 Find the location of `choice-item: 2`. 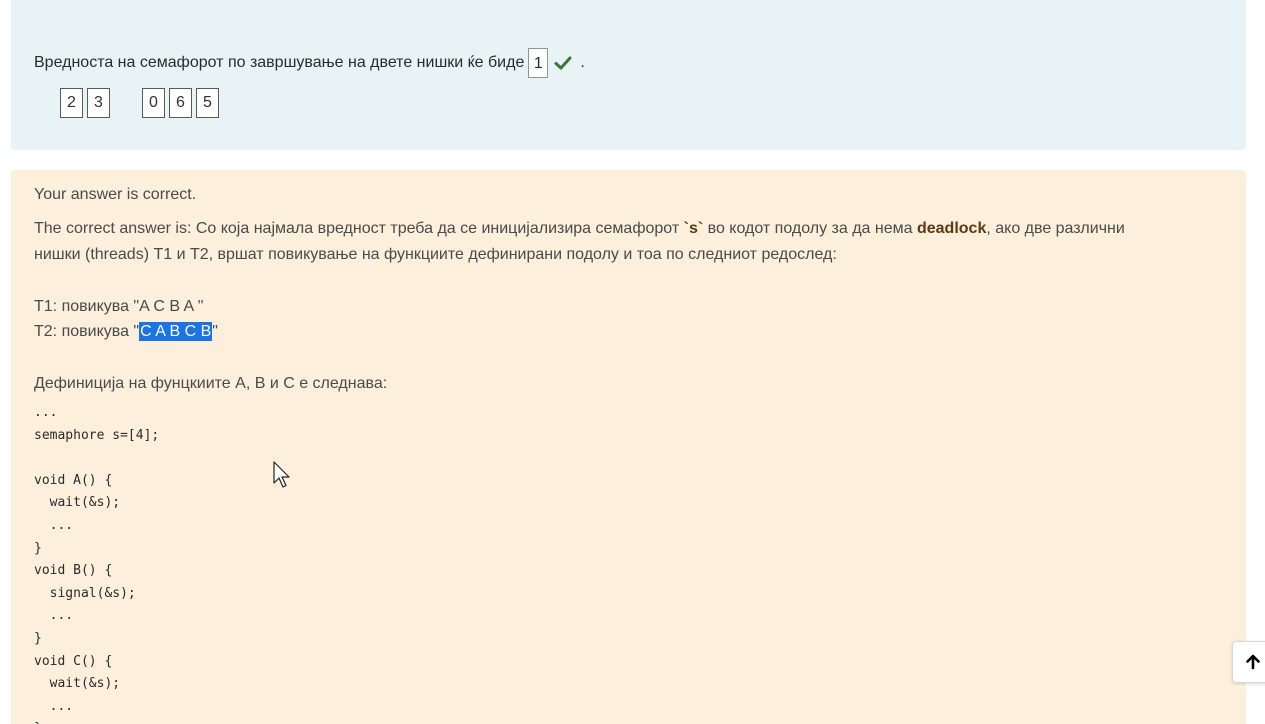

choice-item: 2 is located at coordinates (71, 103).